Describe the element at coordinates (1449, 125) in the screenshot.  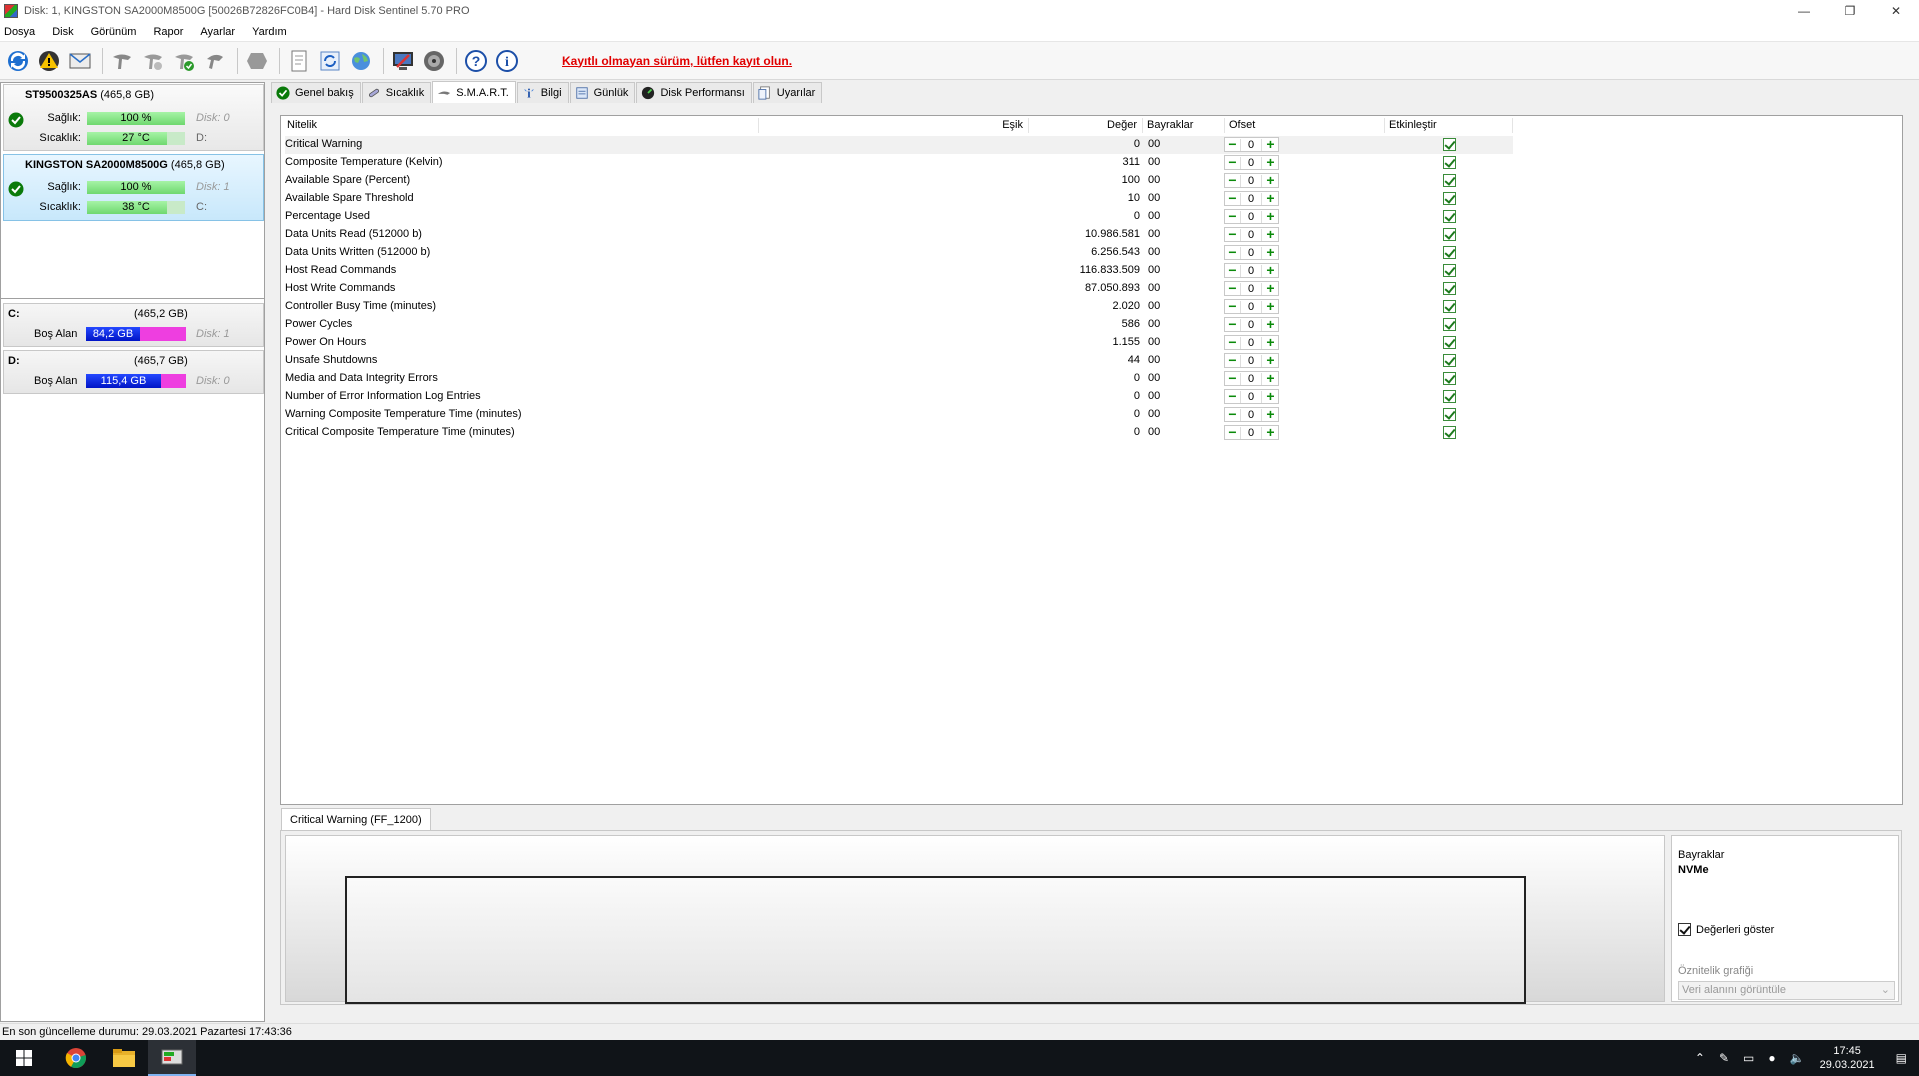
I see `column-header-enable: Etkinleştir` at that location.